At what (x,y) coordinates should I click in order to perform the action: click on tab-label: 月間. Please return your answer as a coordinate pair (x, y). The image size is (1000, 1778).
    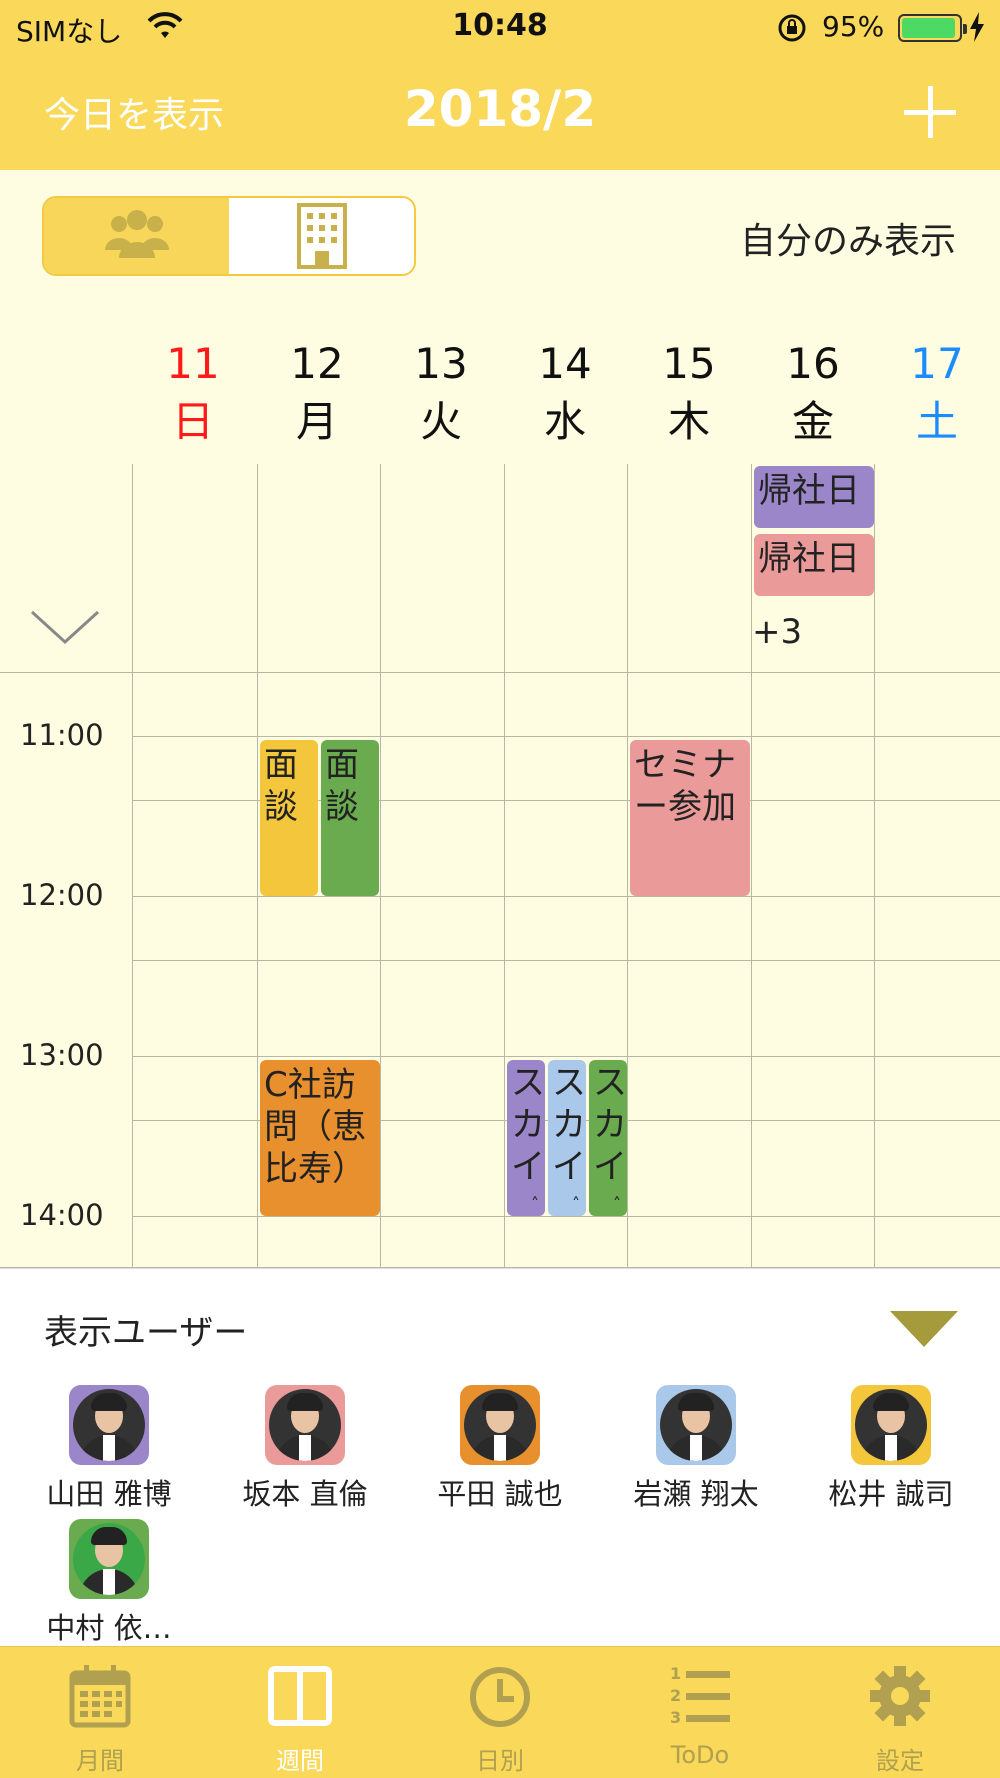
    Looking at the image, I should click on (100, 1761).